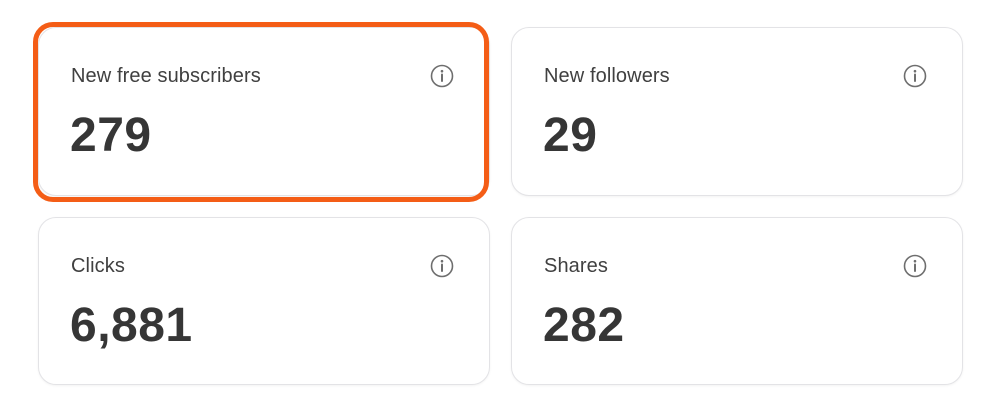 The width and height of the screenshot is (1000, 416). What do you see at coordinates (98, 266) in the screenshot?
I see `stat-label: Clicks` at bounding box center [98, 266].